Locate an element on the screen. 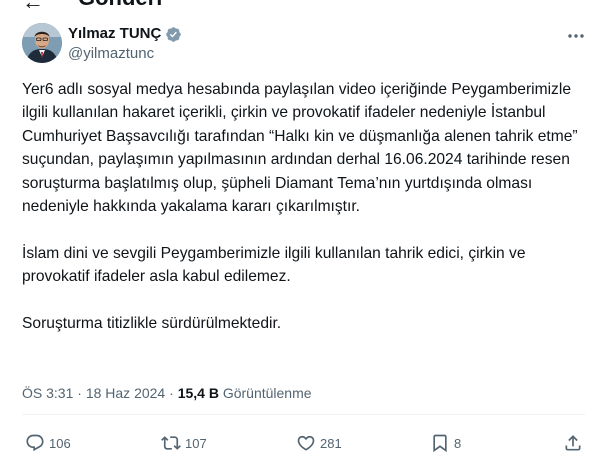 The image size is (607, 476). tweet-date: 18 Haz 2024 is located at coordinates (125, 393).